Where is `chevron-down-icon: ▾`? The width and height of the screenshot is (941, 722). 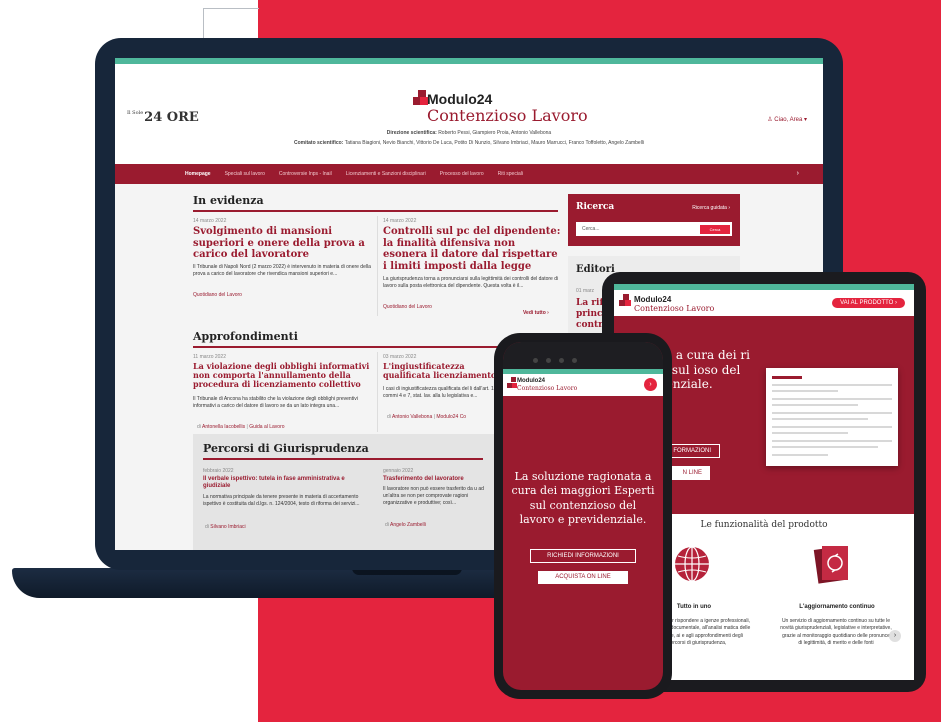 chevron-down-icon: ▾ is located at coordinates (804, 120).